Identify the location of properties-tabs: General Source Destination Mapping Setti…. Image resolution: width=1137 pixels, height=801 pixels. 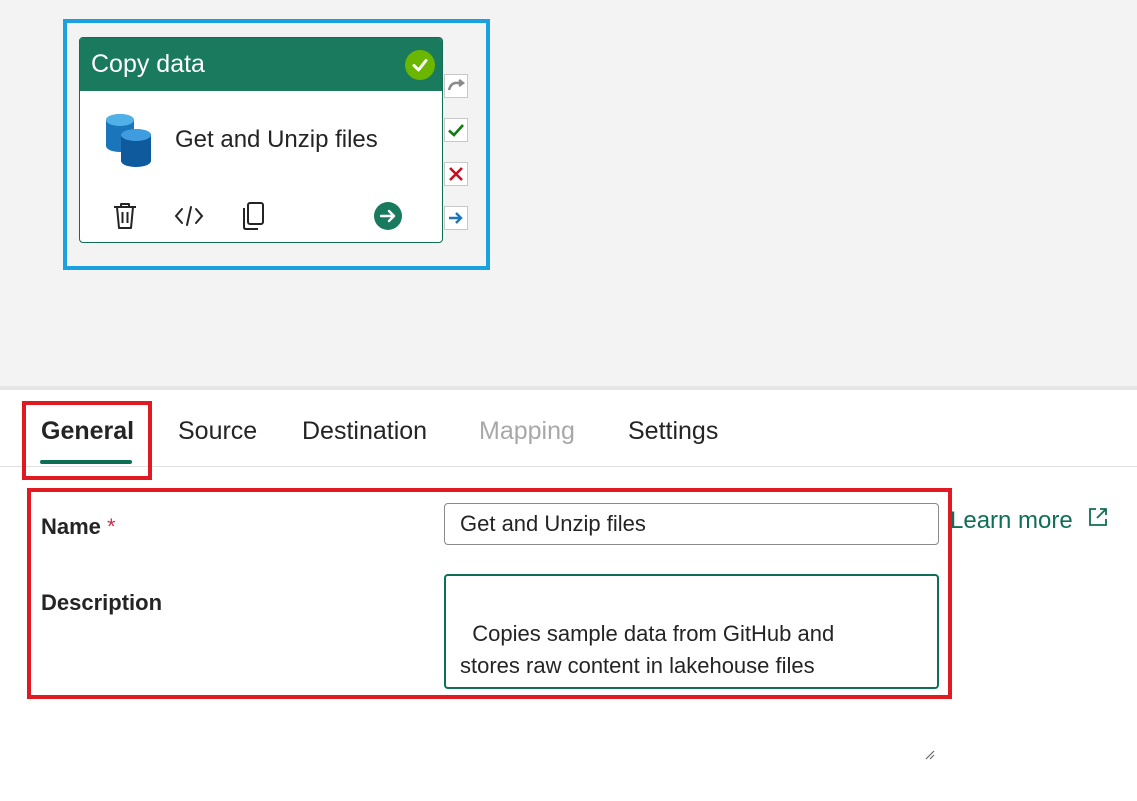
(568, 431).